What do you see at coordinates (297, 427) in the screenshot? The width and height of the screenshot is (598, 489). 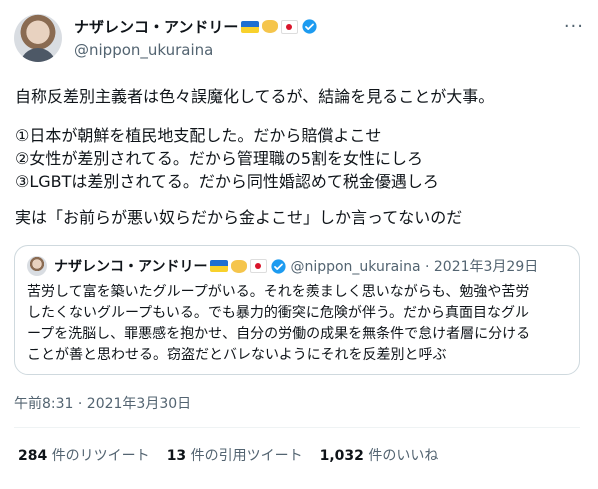 I see `divider` at bounding box center [297, 427].